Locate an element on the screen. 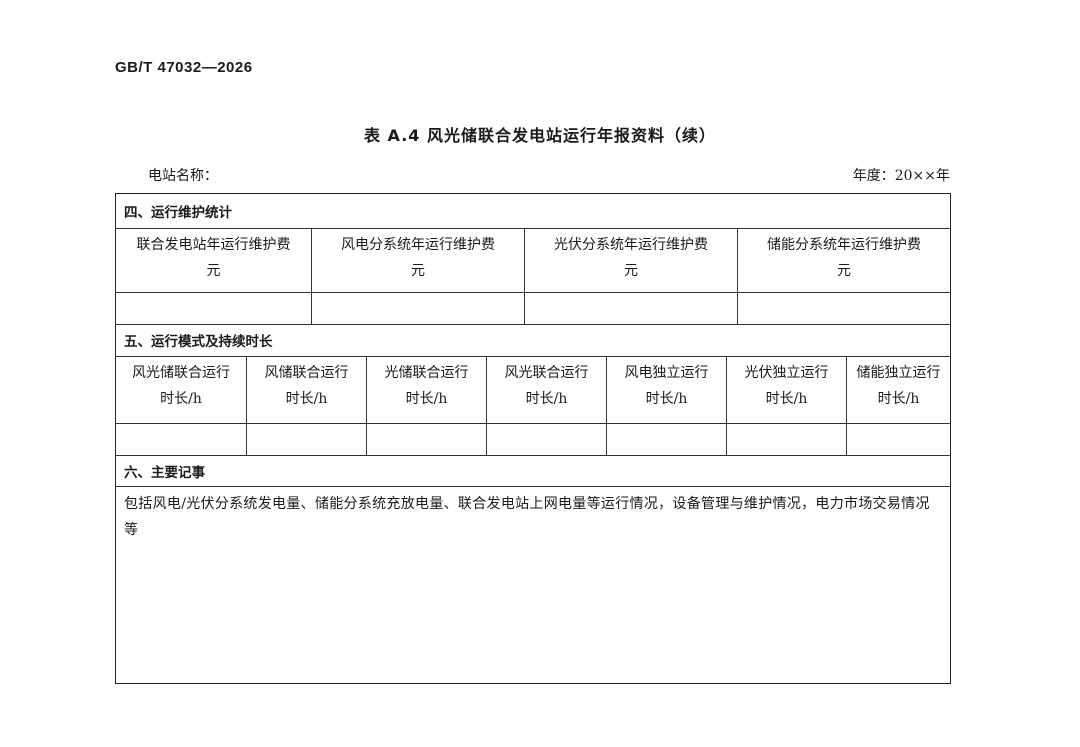 This screenshot has width=1080, height=747. col-label: 光储联合运行 is located at coordinates (426, 373).